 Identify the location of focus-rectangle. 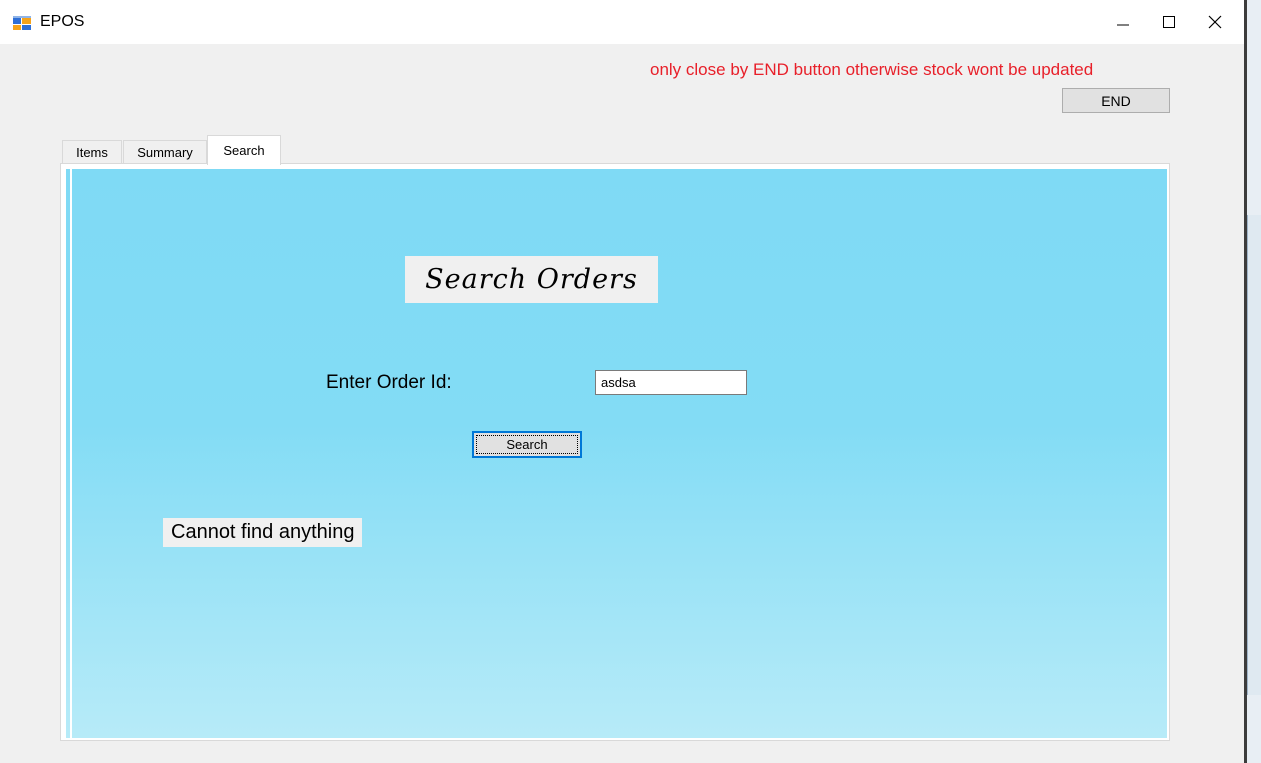
(527, 444).